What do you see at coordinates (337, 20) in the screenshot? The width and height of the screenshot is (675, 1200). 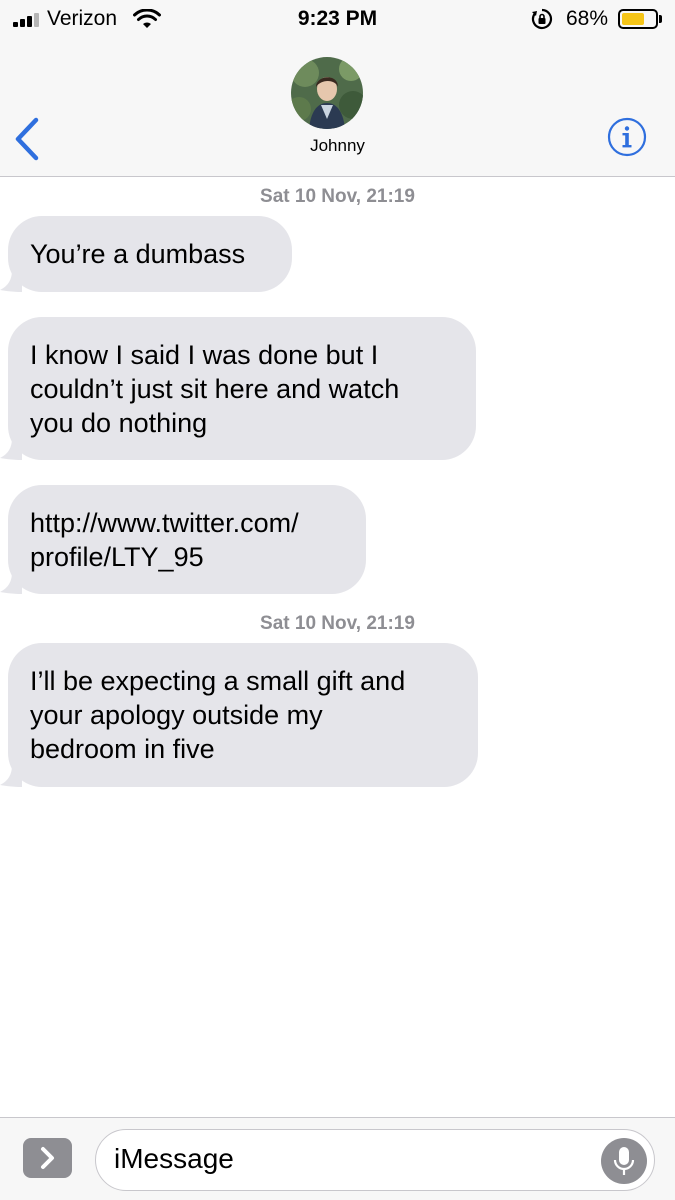 I see `status-bar: Verizon 9:23 PM 68%` at bounding box center [337, 20].